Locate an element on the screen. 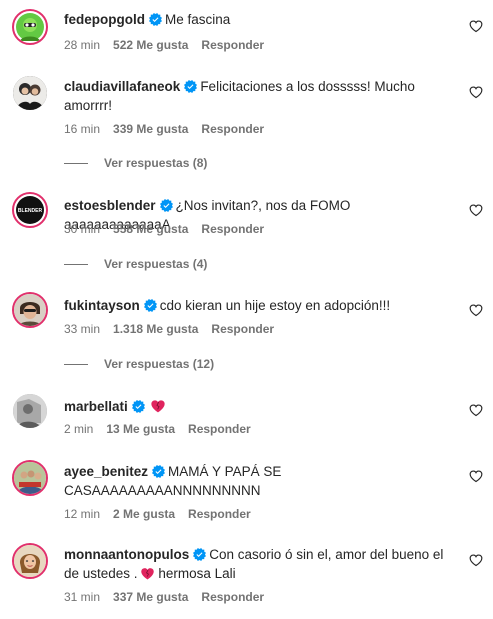  comment-likes: 13 Me gusta is located at coordinates (140, 429).